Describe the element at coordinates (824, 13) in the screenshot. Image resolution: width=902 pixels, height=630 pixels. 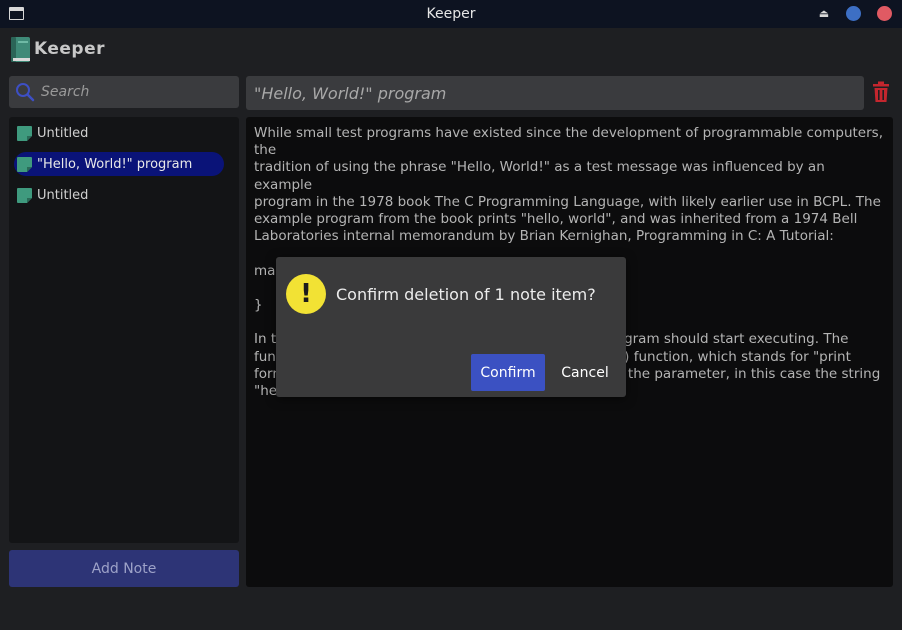
I see `minimize-icon: ⏏` at that location.